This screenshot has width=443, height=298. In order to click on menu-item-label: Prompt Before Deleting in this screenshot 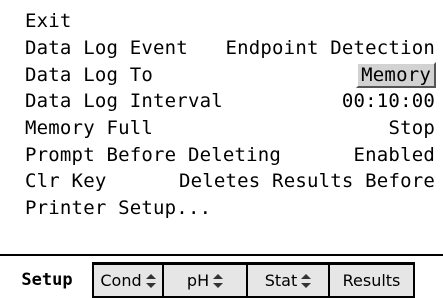, I will do `click(153, 154)`.